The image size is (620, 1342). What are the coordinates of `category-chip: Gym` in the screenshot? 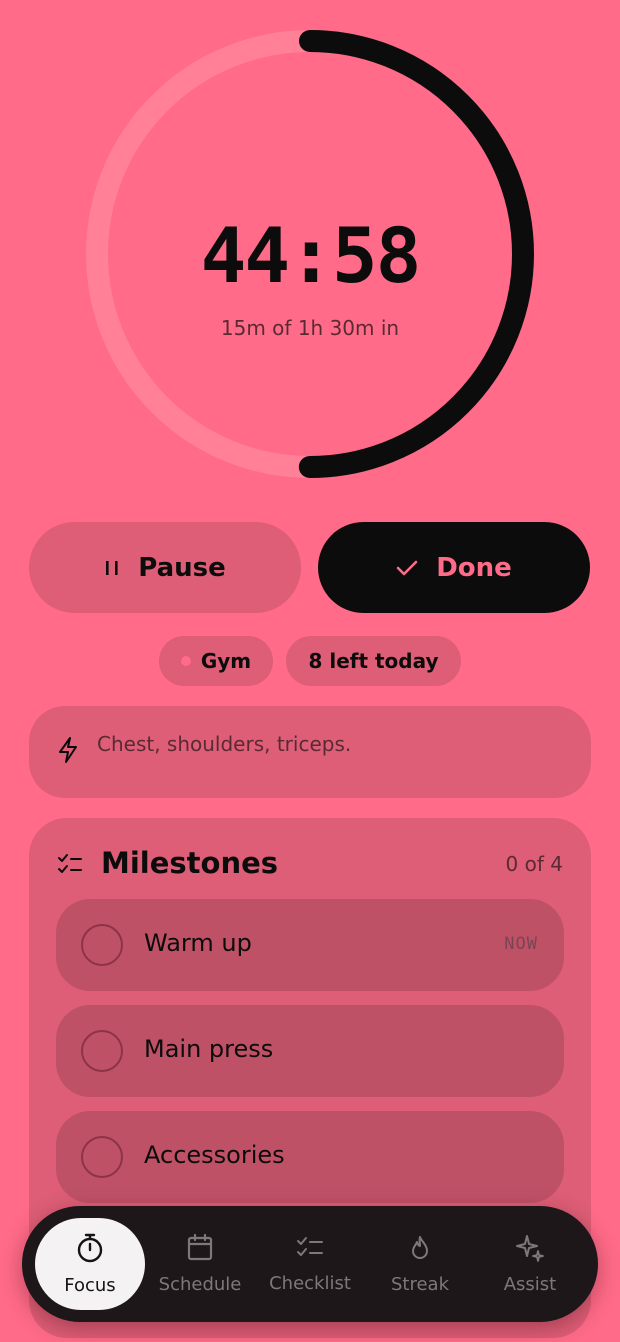 It's located at (216, 661).